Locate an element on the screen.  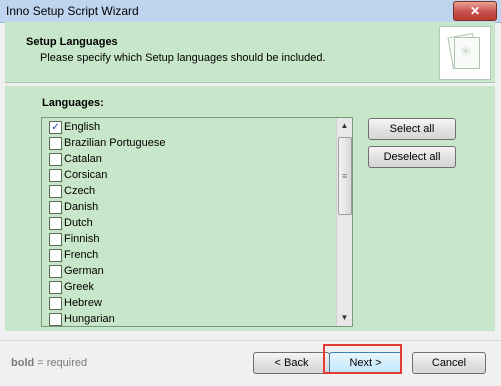
list-item: Finnish is located at coordinates (189, 239).